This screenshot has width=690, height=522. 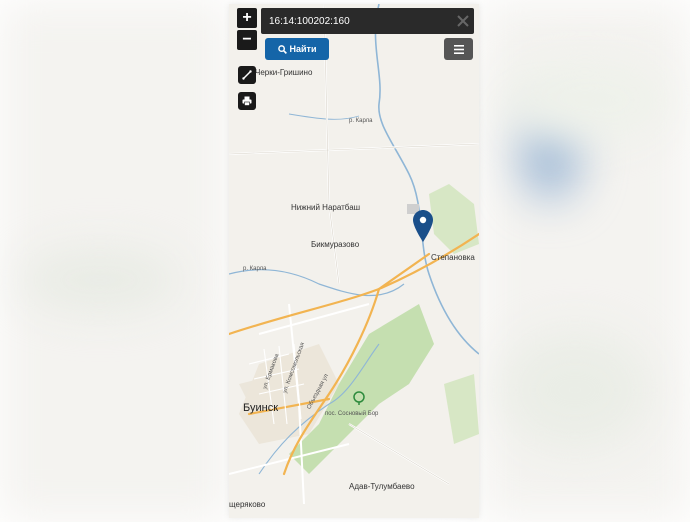 What do you see at coordinates (284, 72) in the screenshot?
I see `place-label: Черки-Гришино` at bounding box center [284, 72].